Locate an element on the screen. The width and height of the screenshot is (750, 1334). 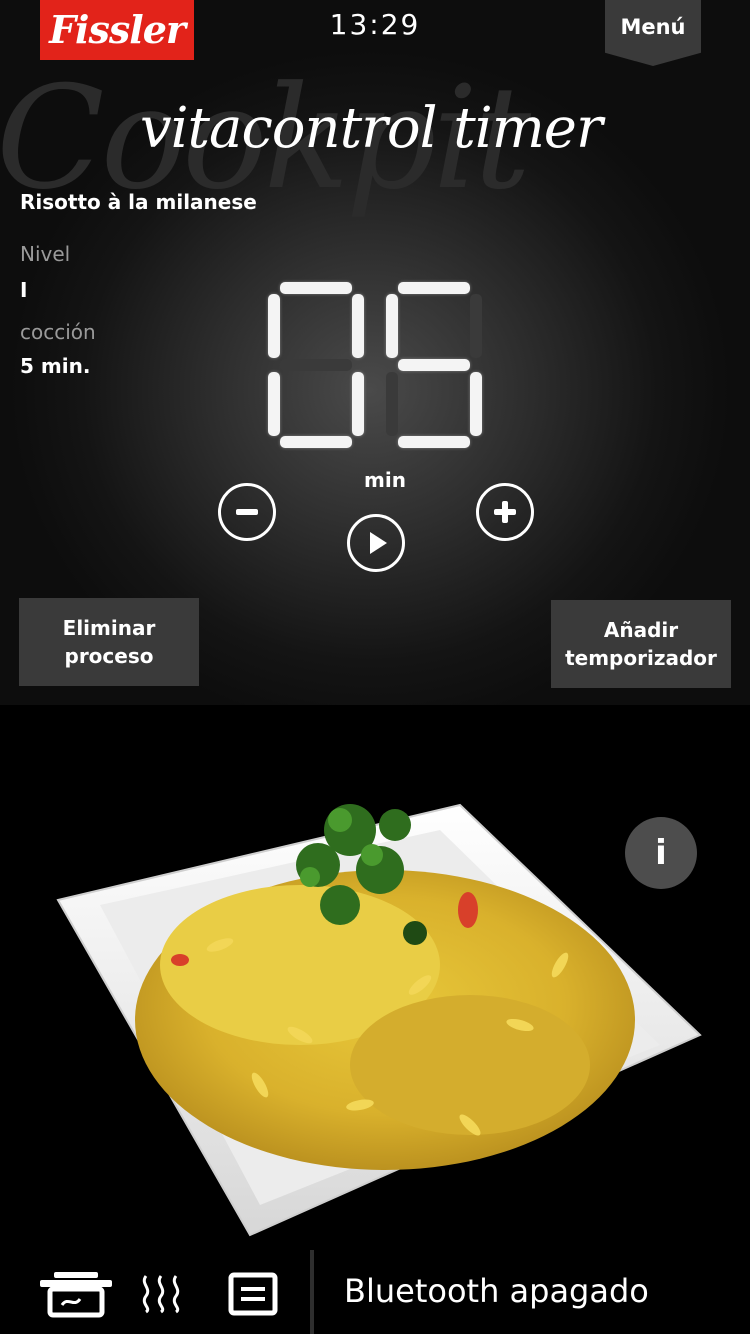
page-title: vitacontrol timer is located at coordinates (371, 128).